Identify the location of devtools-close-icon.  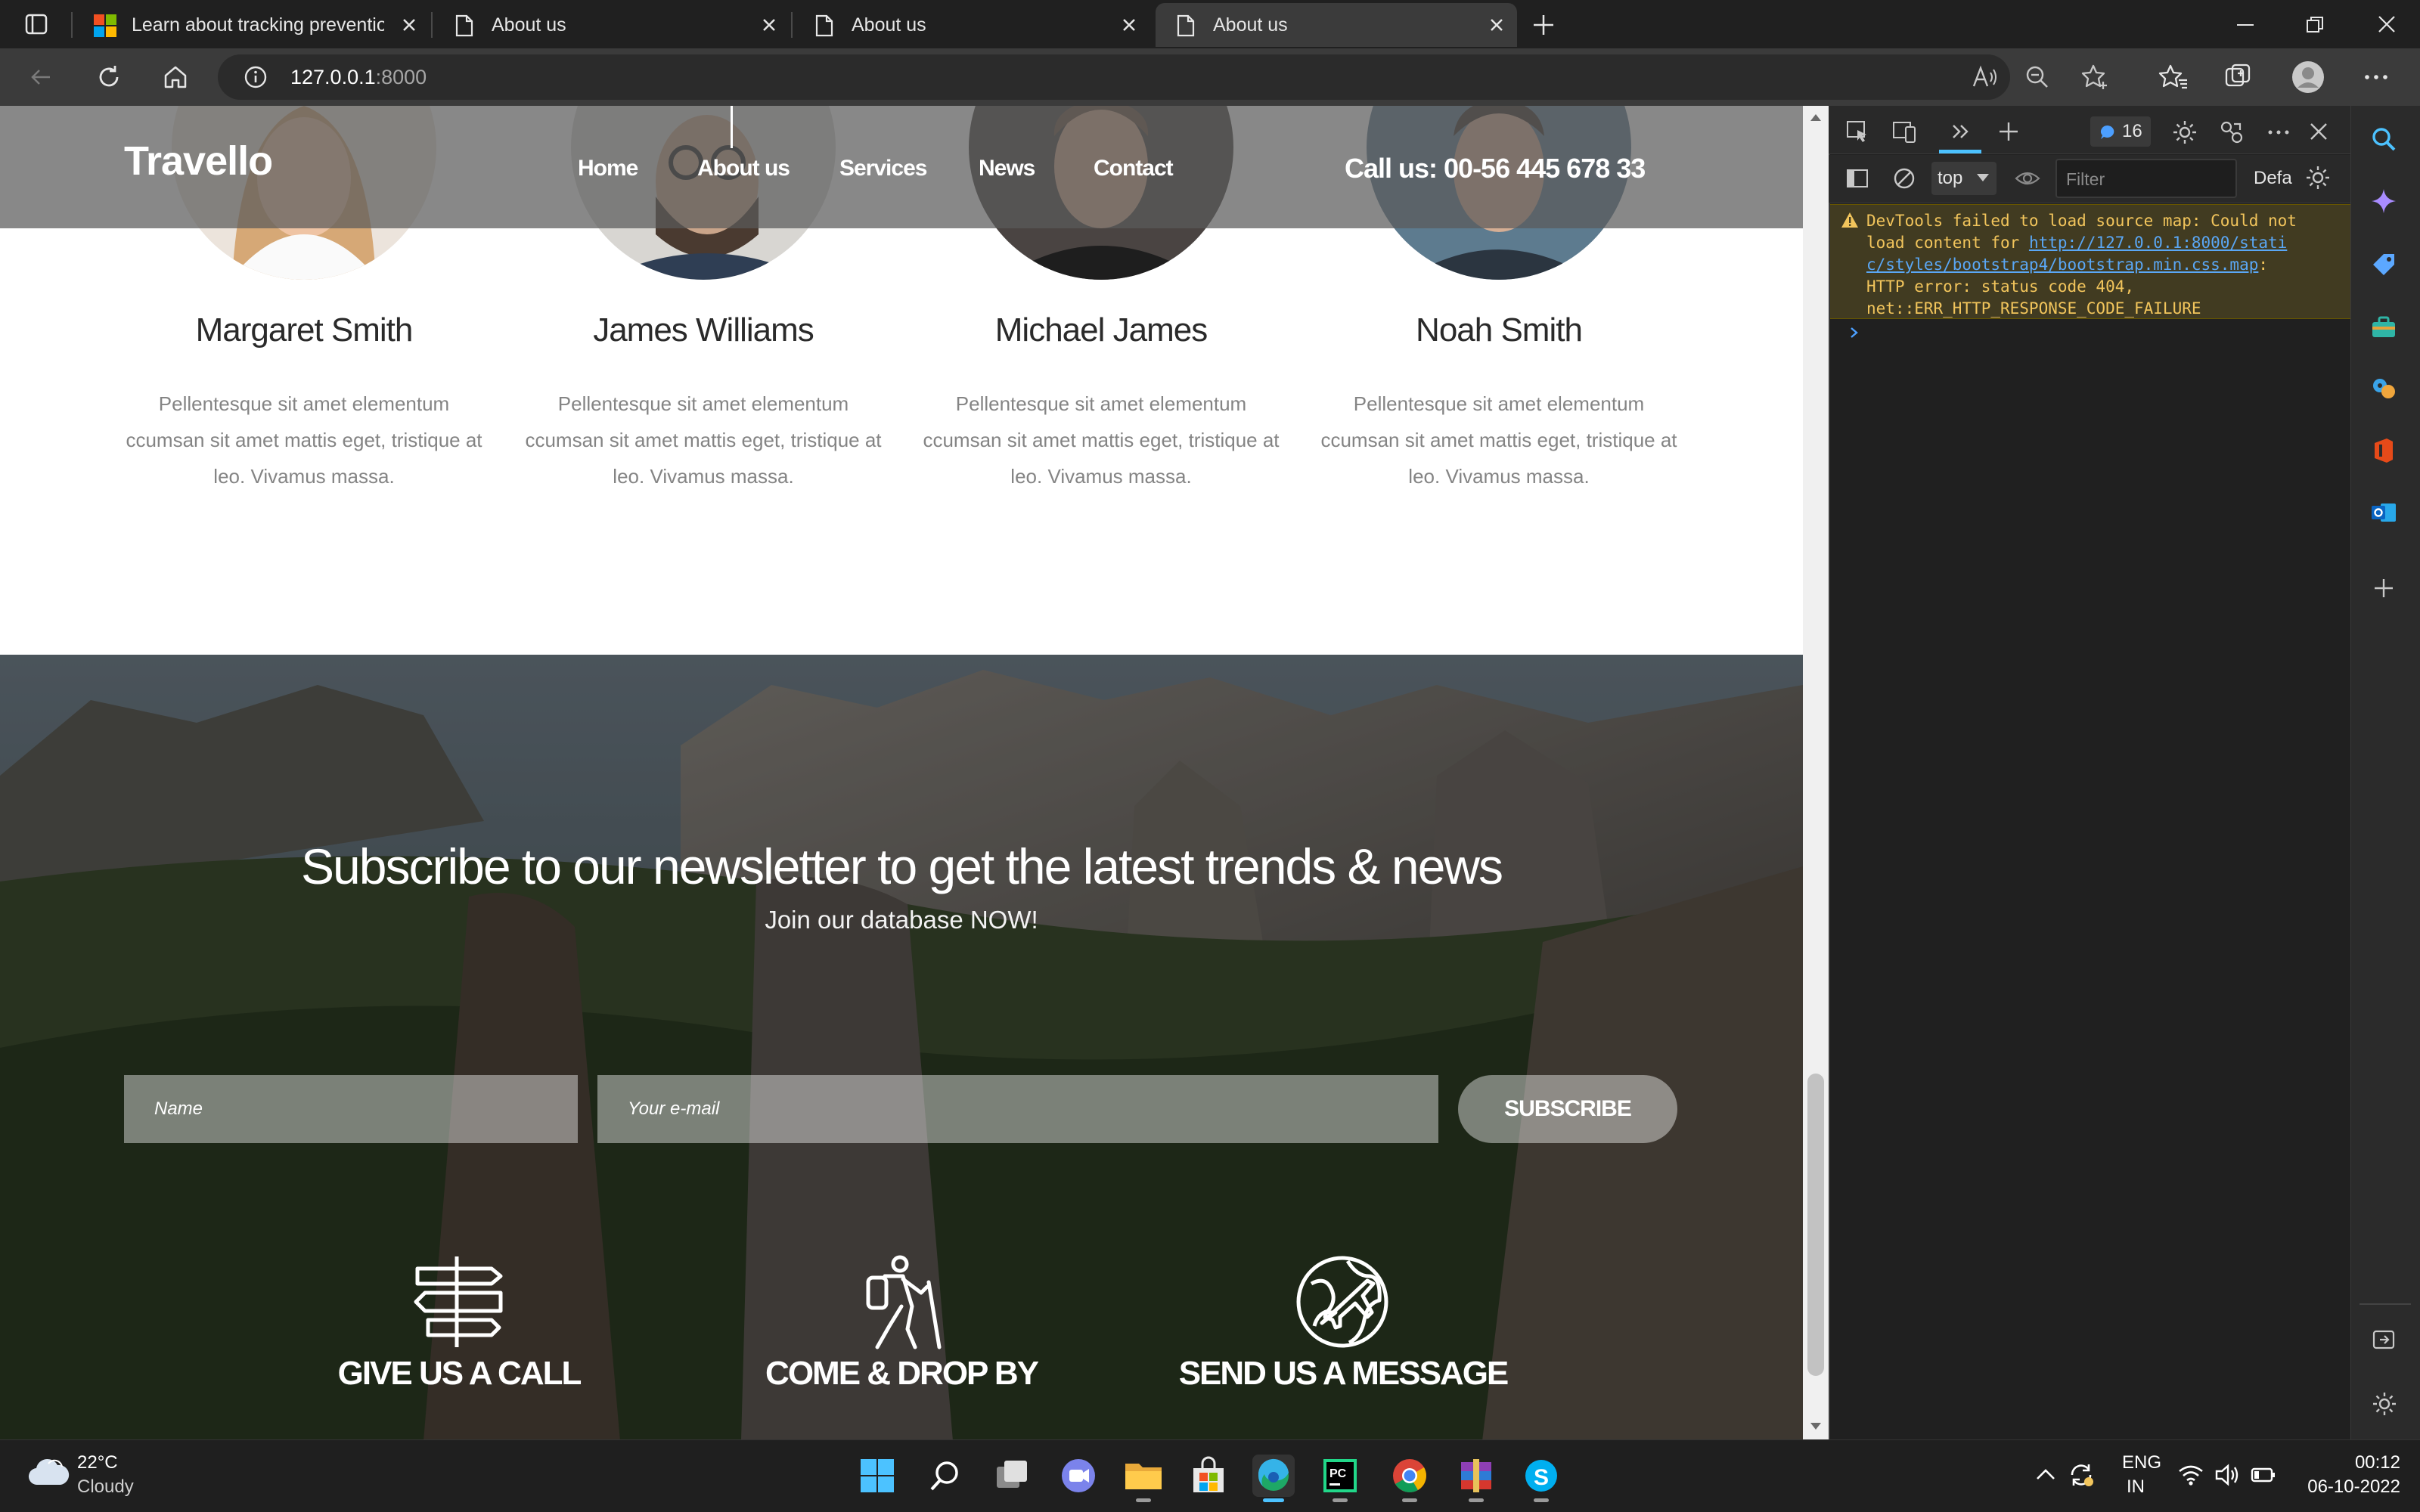
(2319, 131).